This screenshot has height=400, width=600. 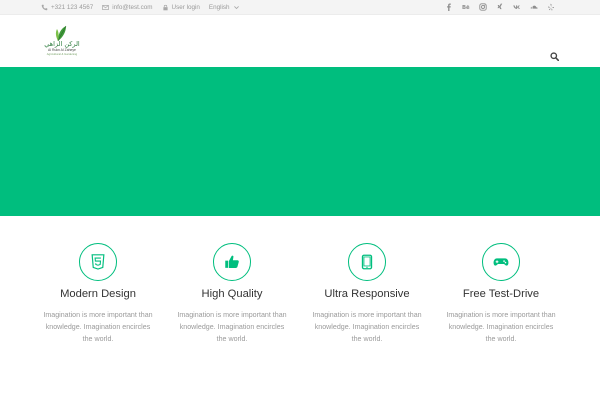 I want to click on user-login-label: User login, so click(x=185, y=7).